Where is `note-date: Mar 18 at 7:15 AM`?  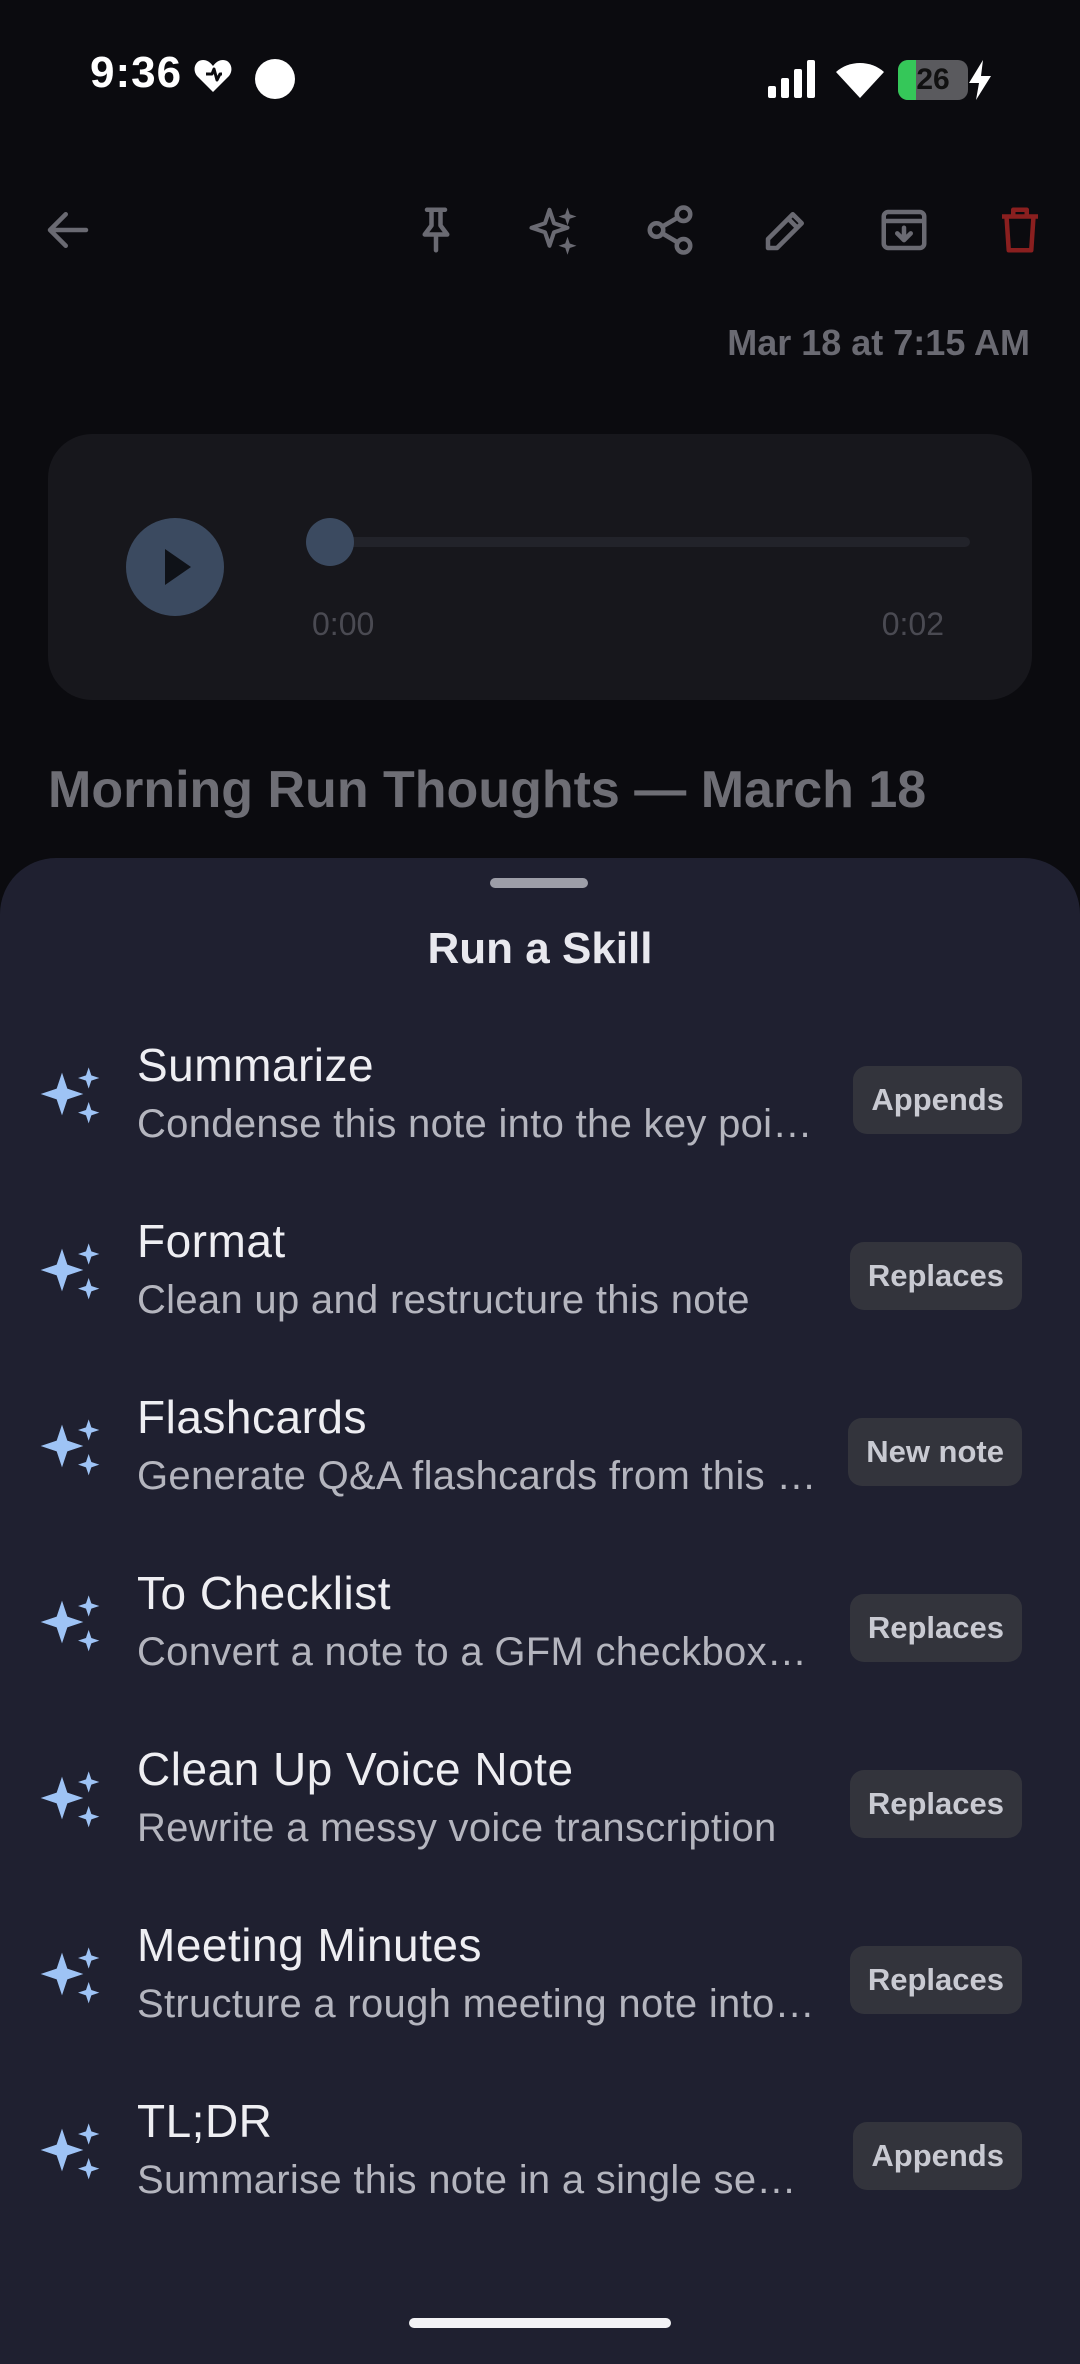
note-date: Mar 18 at 7:15 AM is located at coordinates (878, 342).